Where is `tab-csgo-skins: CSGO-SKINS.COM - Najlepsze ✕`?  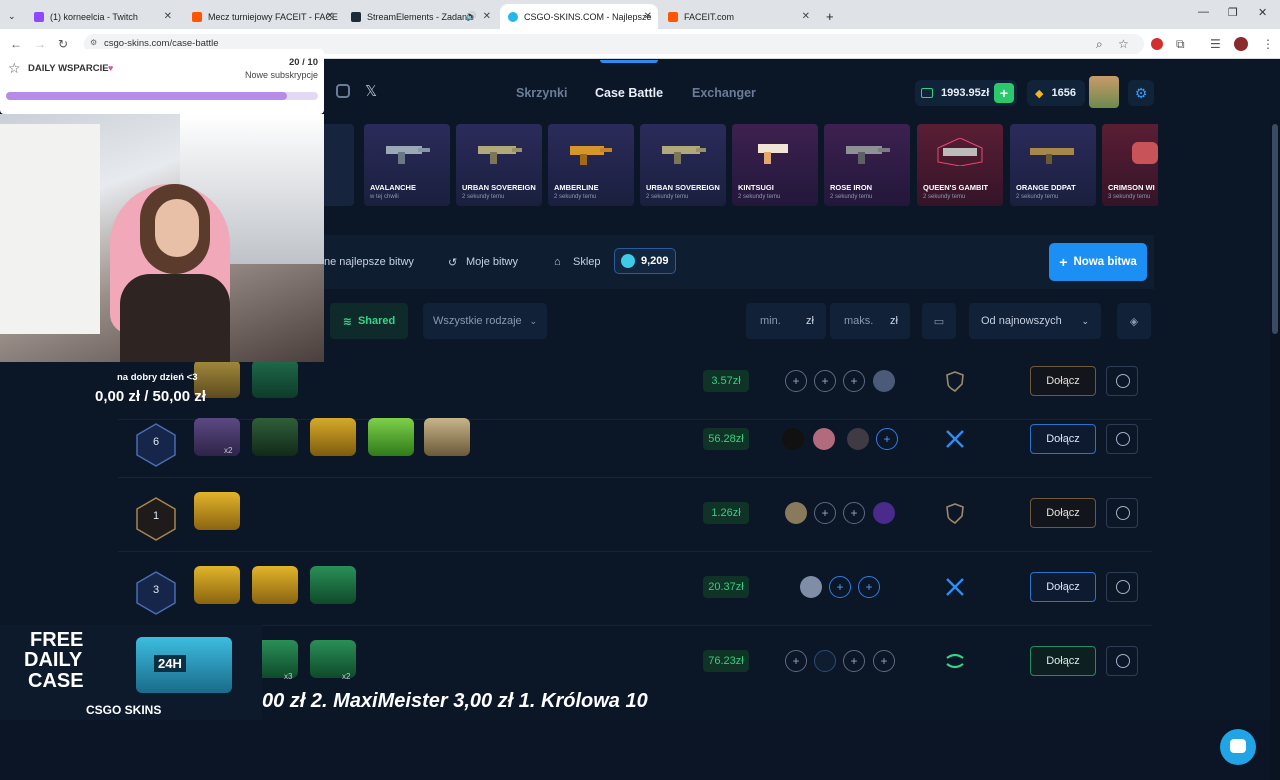 tab-csgo-skins: CSGO-SKINS.COM - Najlepsze ✕ is located at coordinates (579, 16).